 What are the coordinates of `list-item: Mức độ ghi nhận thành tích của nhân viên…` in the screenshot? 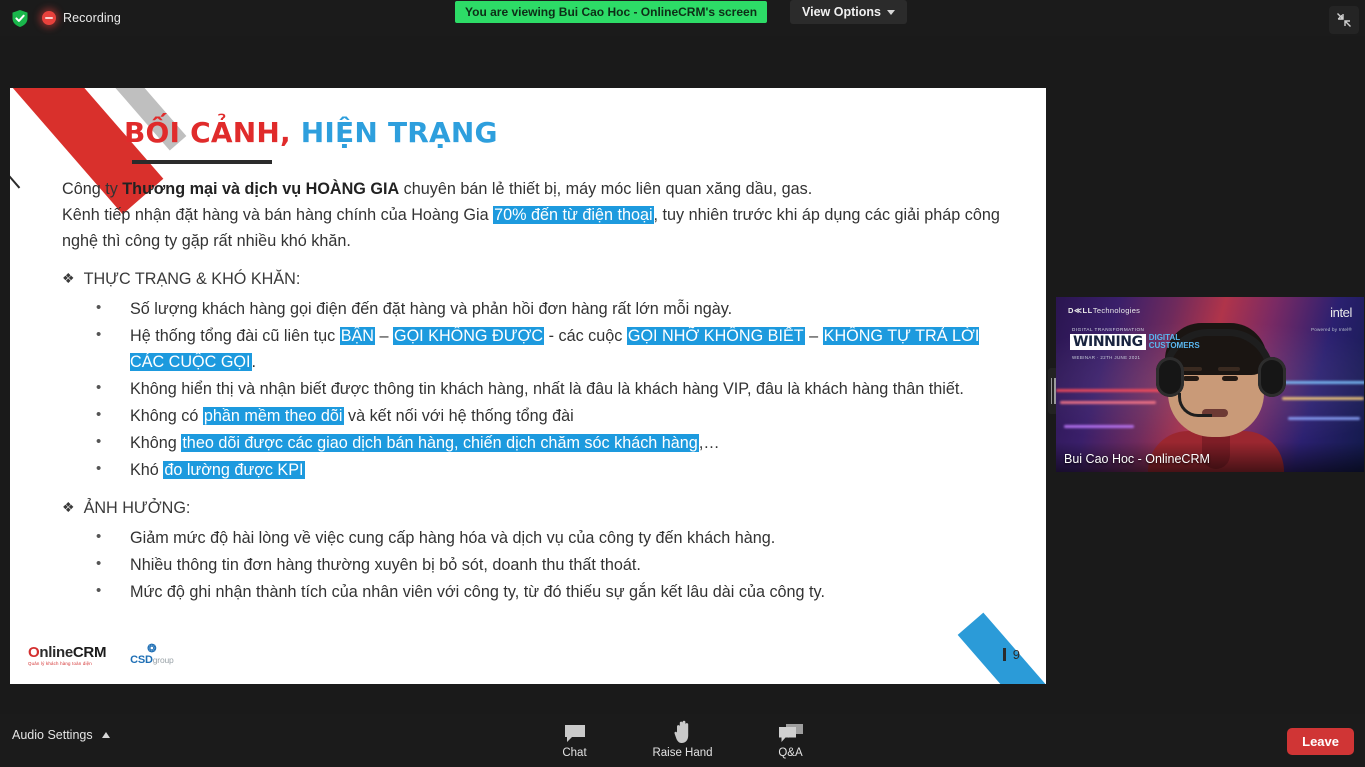 It's located at (551, 591).